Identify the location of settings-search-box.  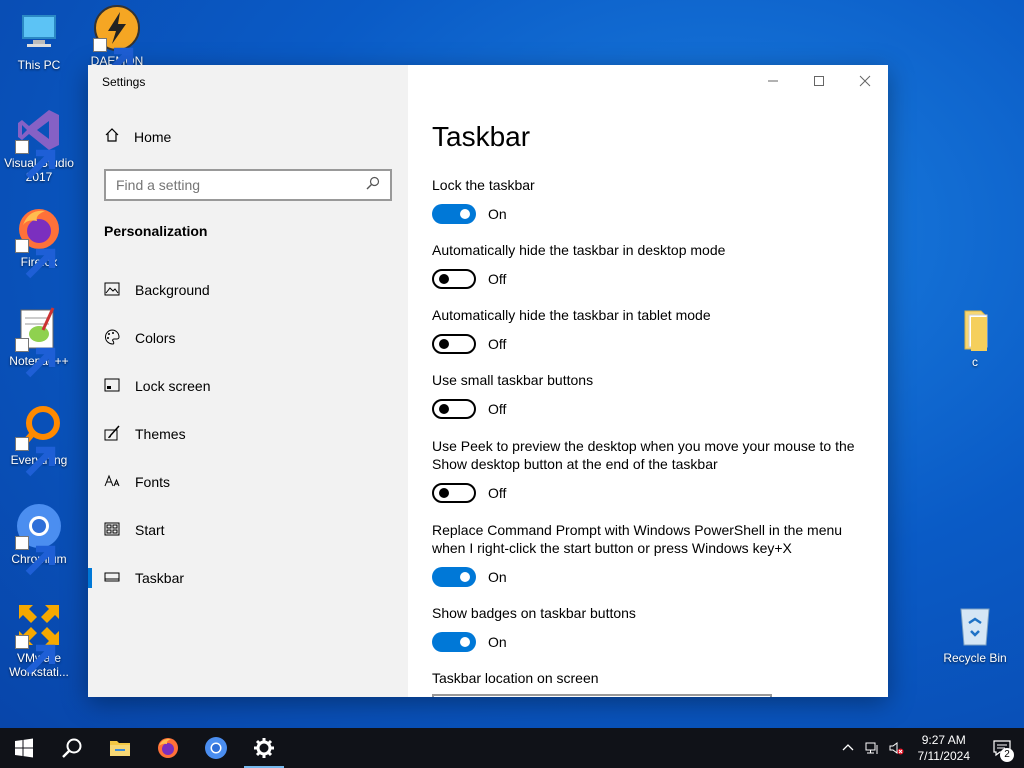
(248, 185).